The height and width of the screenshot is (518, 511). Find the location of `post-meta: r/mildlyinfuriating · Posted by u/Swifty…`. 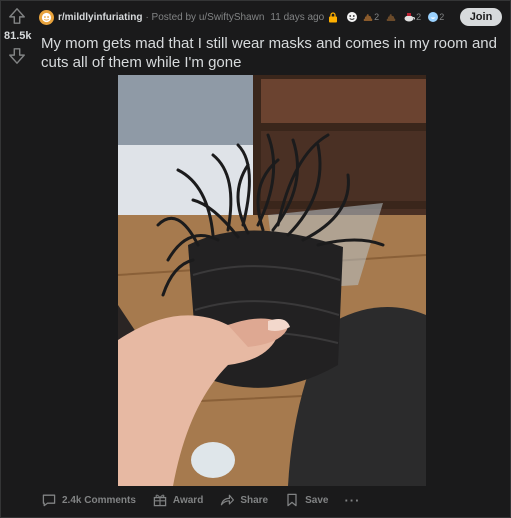

post-meta: r/mildlyinfuriating · Posted by u/Swifty… is located at coordinates (241, 17).